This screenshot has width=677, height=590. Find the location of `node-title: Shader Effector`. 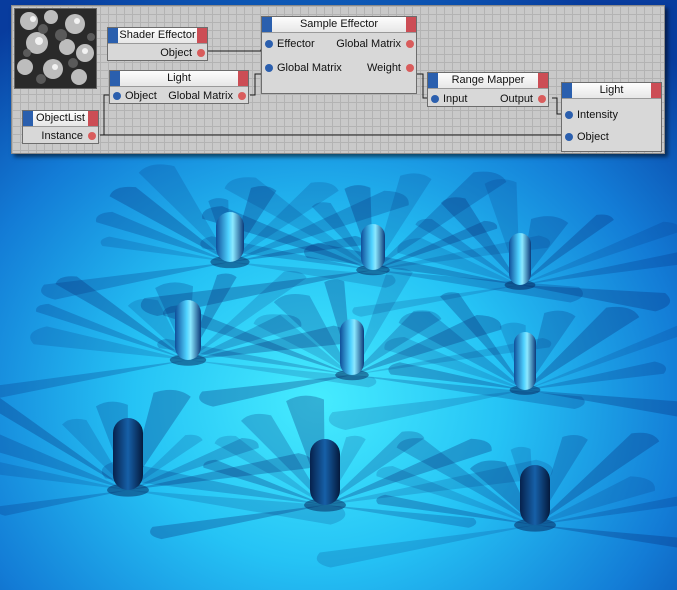

node-title: Shader Effector is located at coordinates (157, 35).